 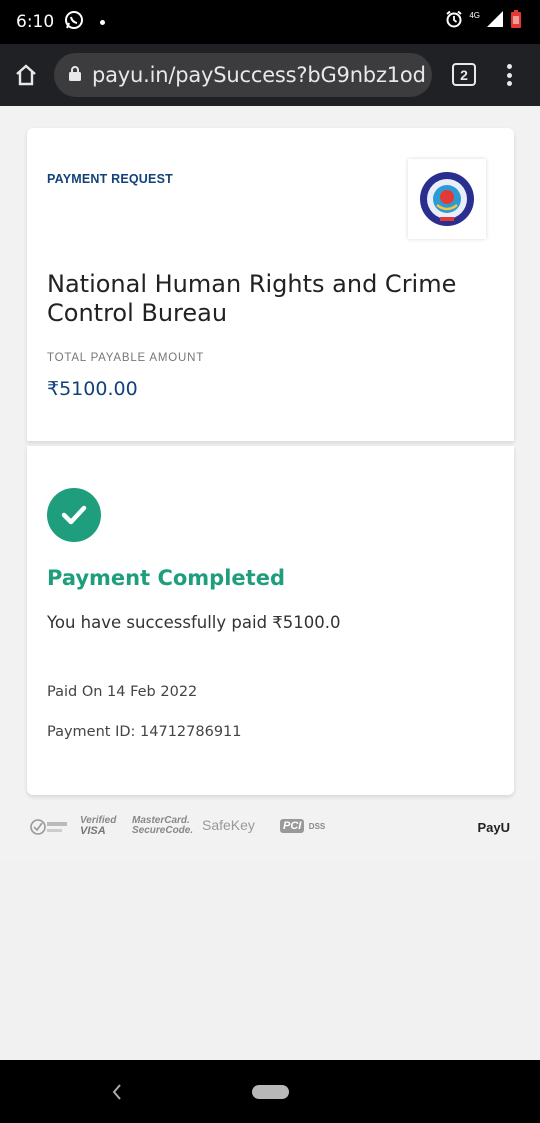 I want to click on home-button, so click(x=26, y=75).